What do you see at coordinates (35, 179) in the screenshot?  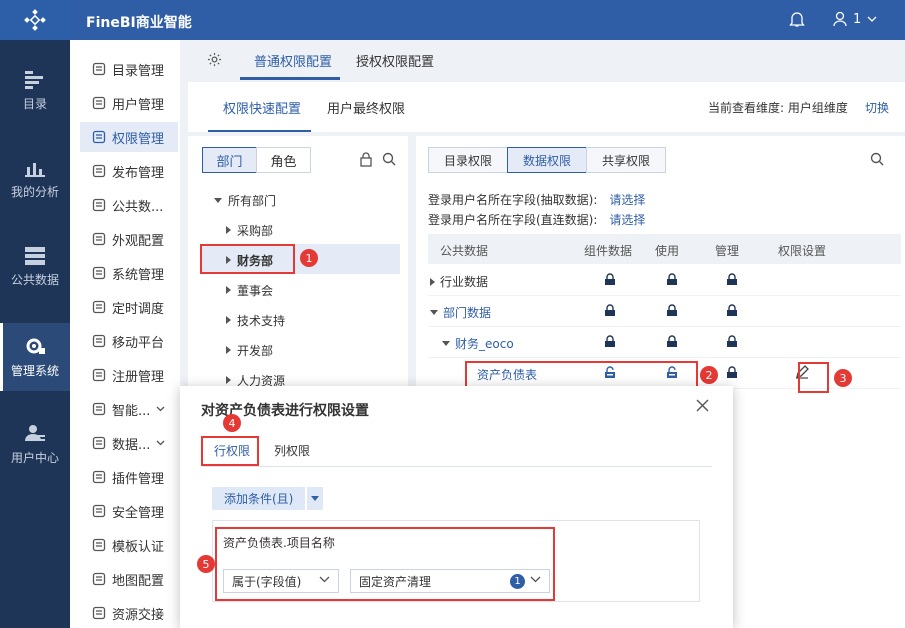 I see `nav-my-analysis: 我的分析` at bounding box center [35, 179].